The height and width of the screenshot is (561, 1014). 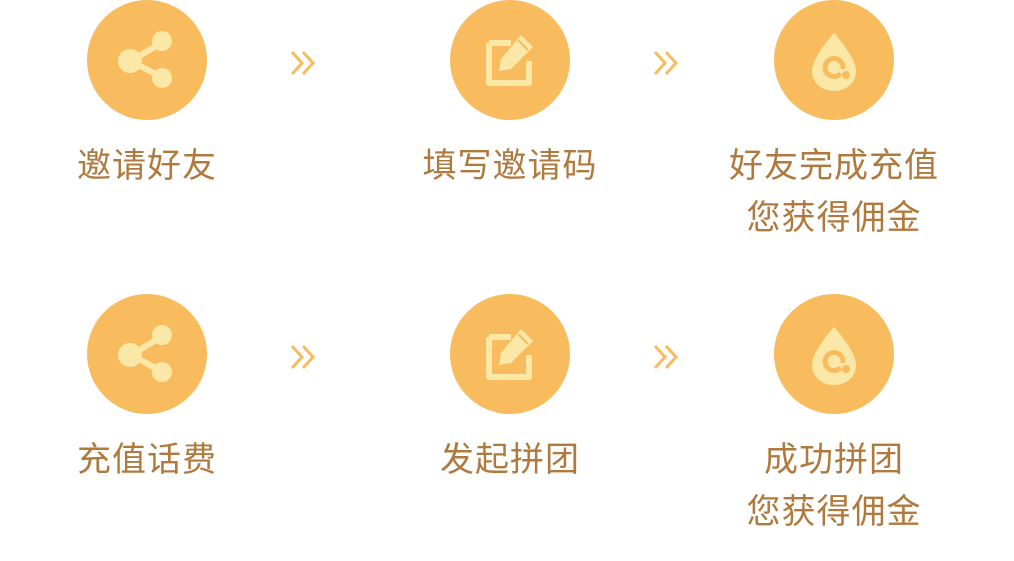 I want to click on step-start-group: 发起拼团, so click(x=510, y=390).